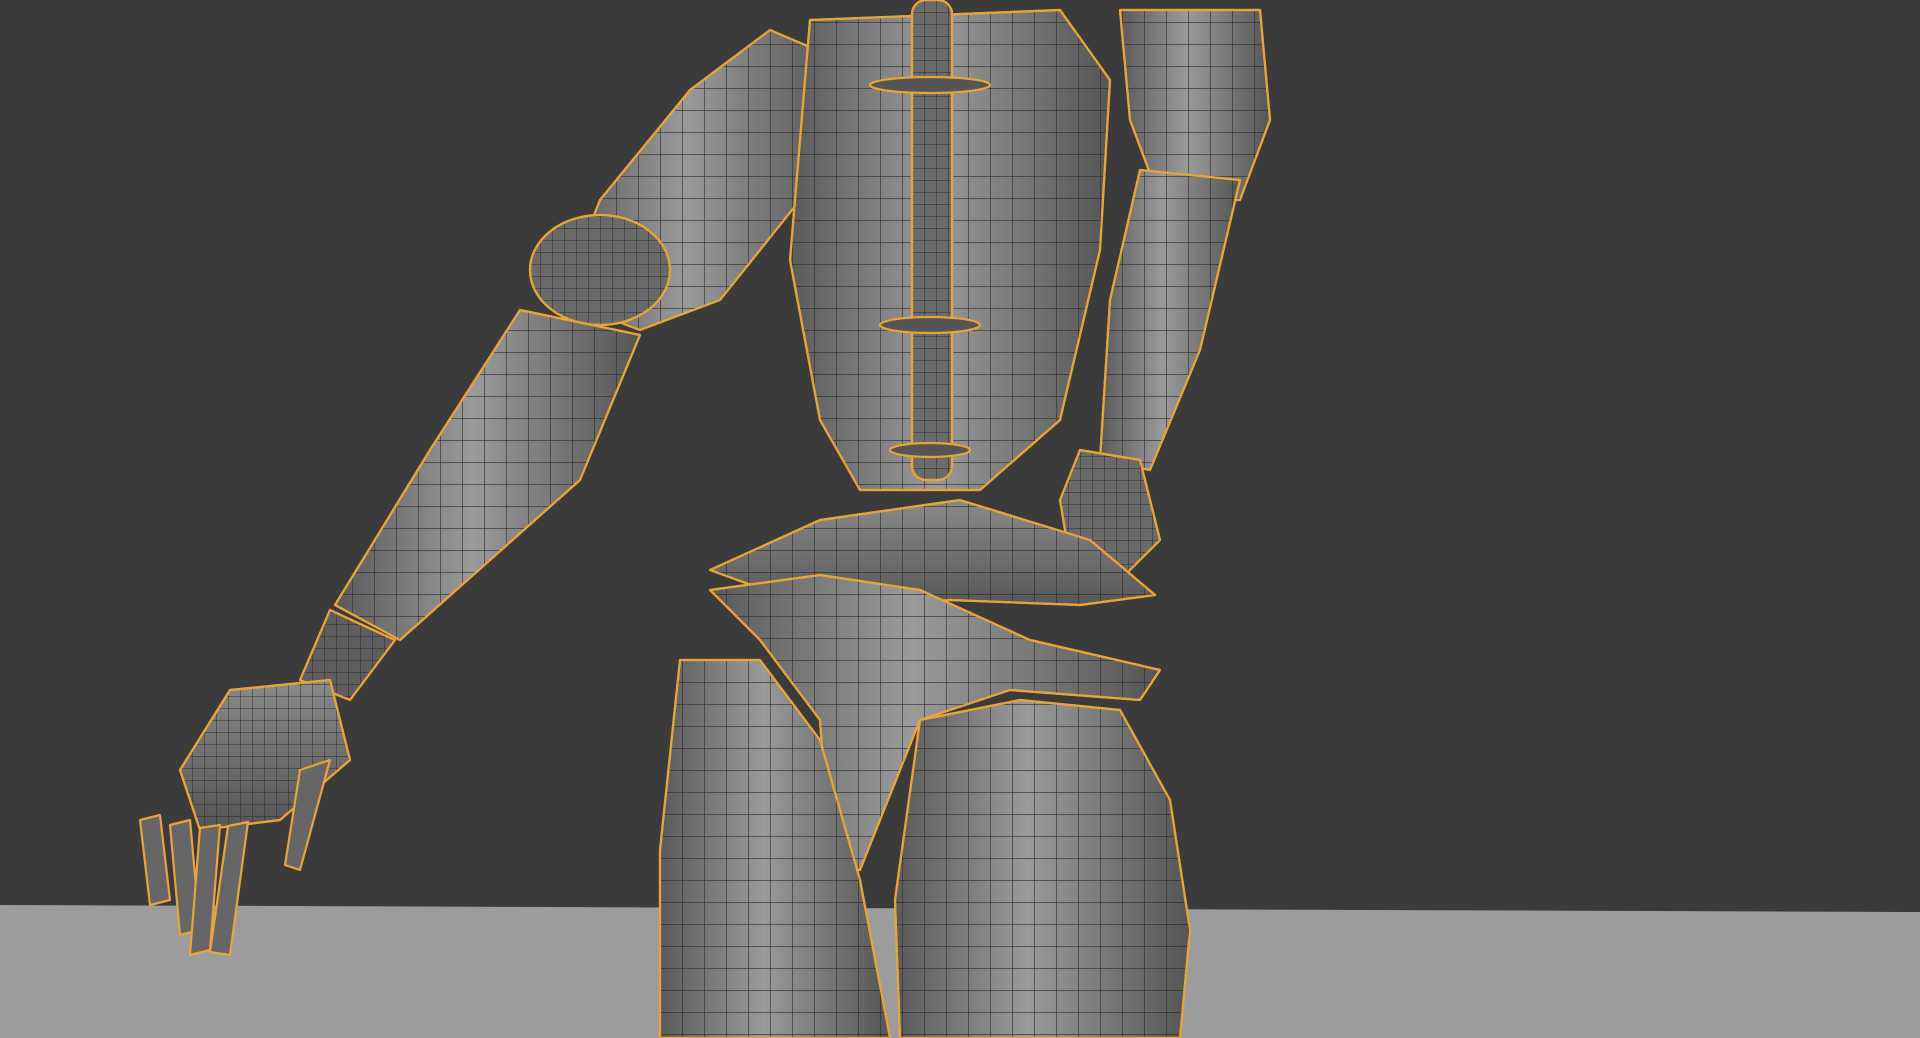 This screenshot has height=1038, width=1920. Describe the element at coordinates (600, 270) in the screenshot. I see `elbow-joint-left` at that location.